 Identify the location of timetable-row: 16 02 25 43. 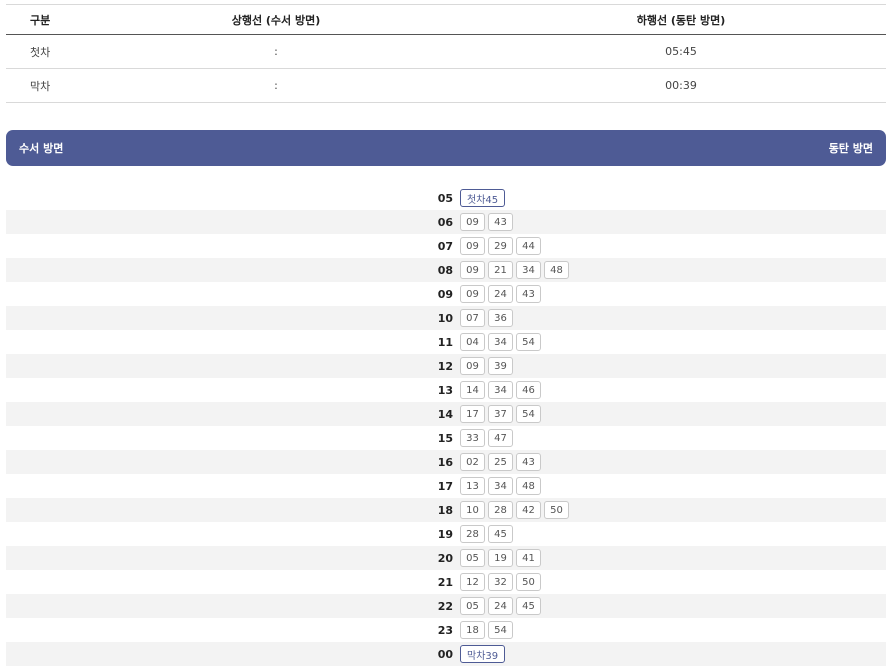
(446, 462).